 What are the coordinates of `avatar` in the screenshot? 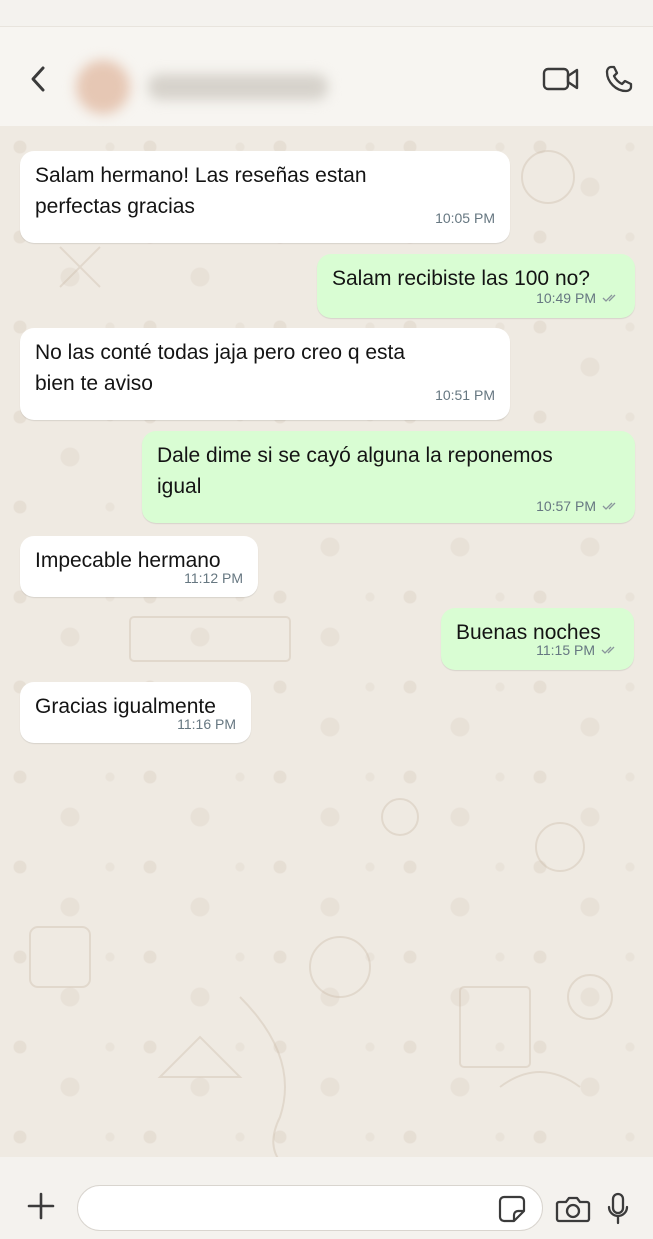 It's located at (103, 87).